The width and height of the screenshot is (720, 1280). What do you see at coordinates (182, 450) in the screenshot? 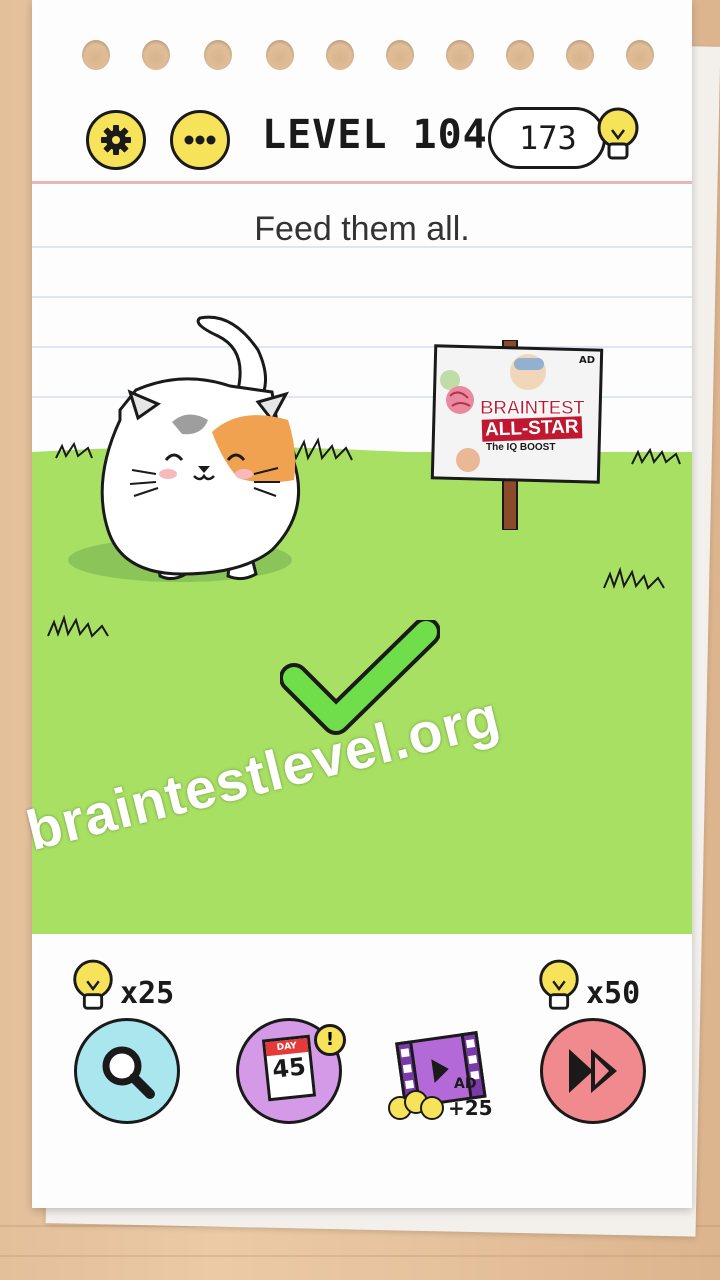
I see `fat-cat` at bounding box center [182, 450].